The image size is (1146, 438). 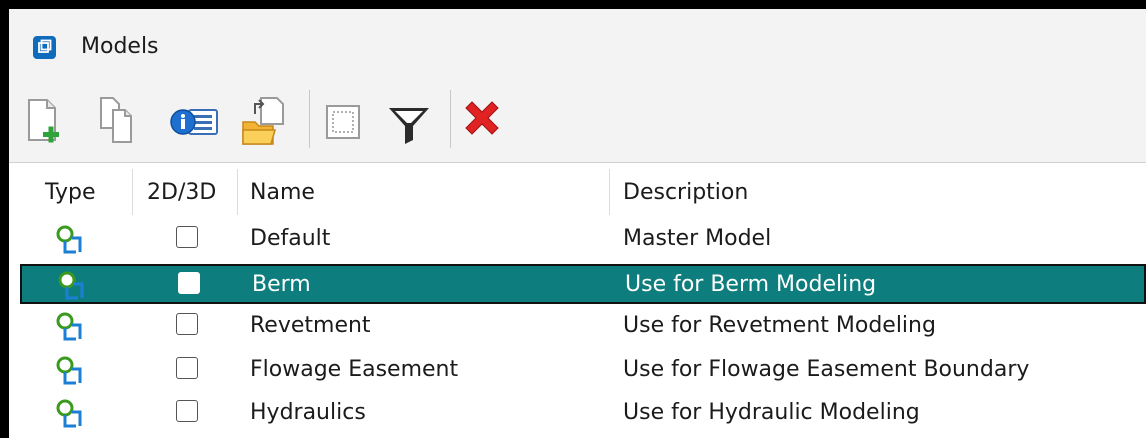 I want to click on new-page-plus-icon, so click(x=43, y=121).